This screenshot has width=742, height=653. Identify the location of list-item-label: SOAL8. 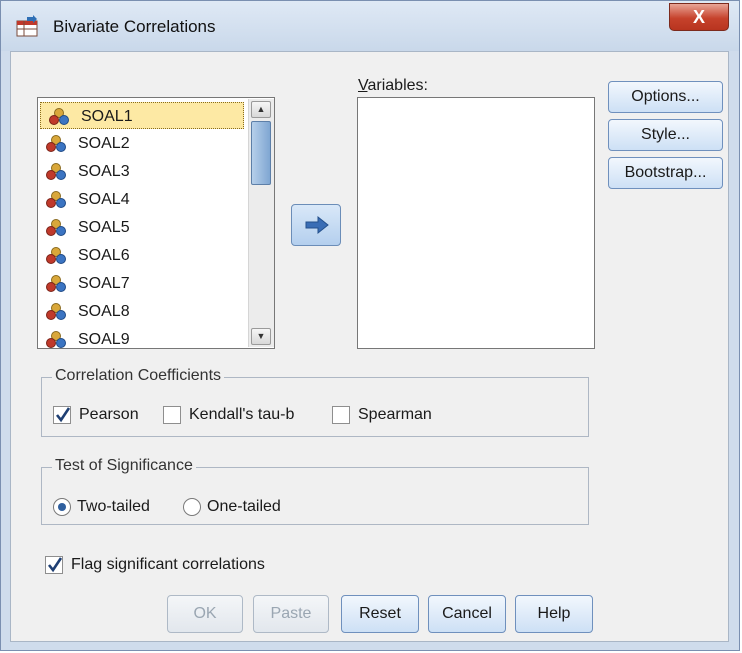
(104, 311).